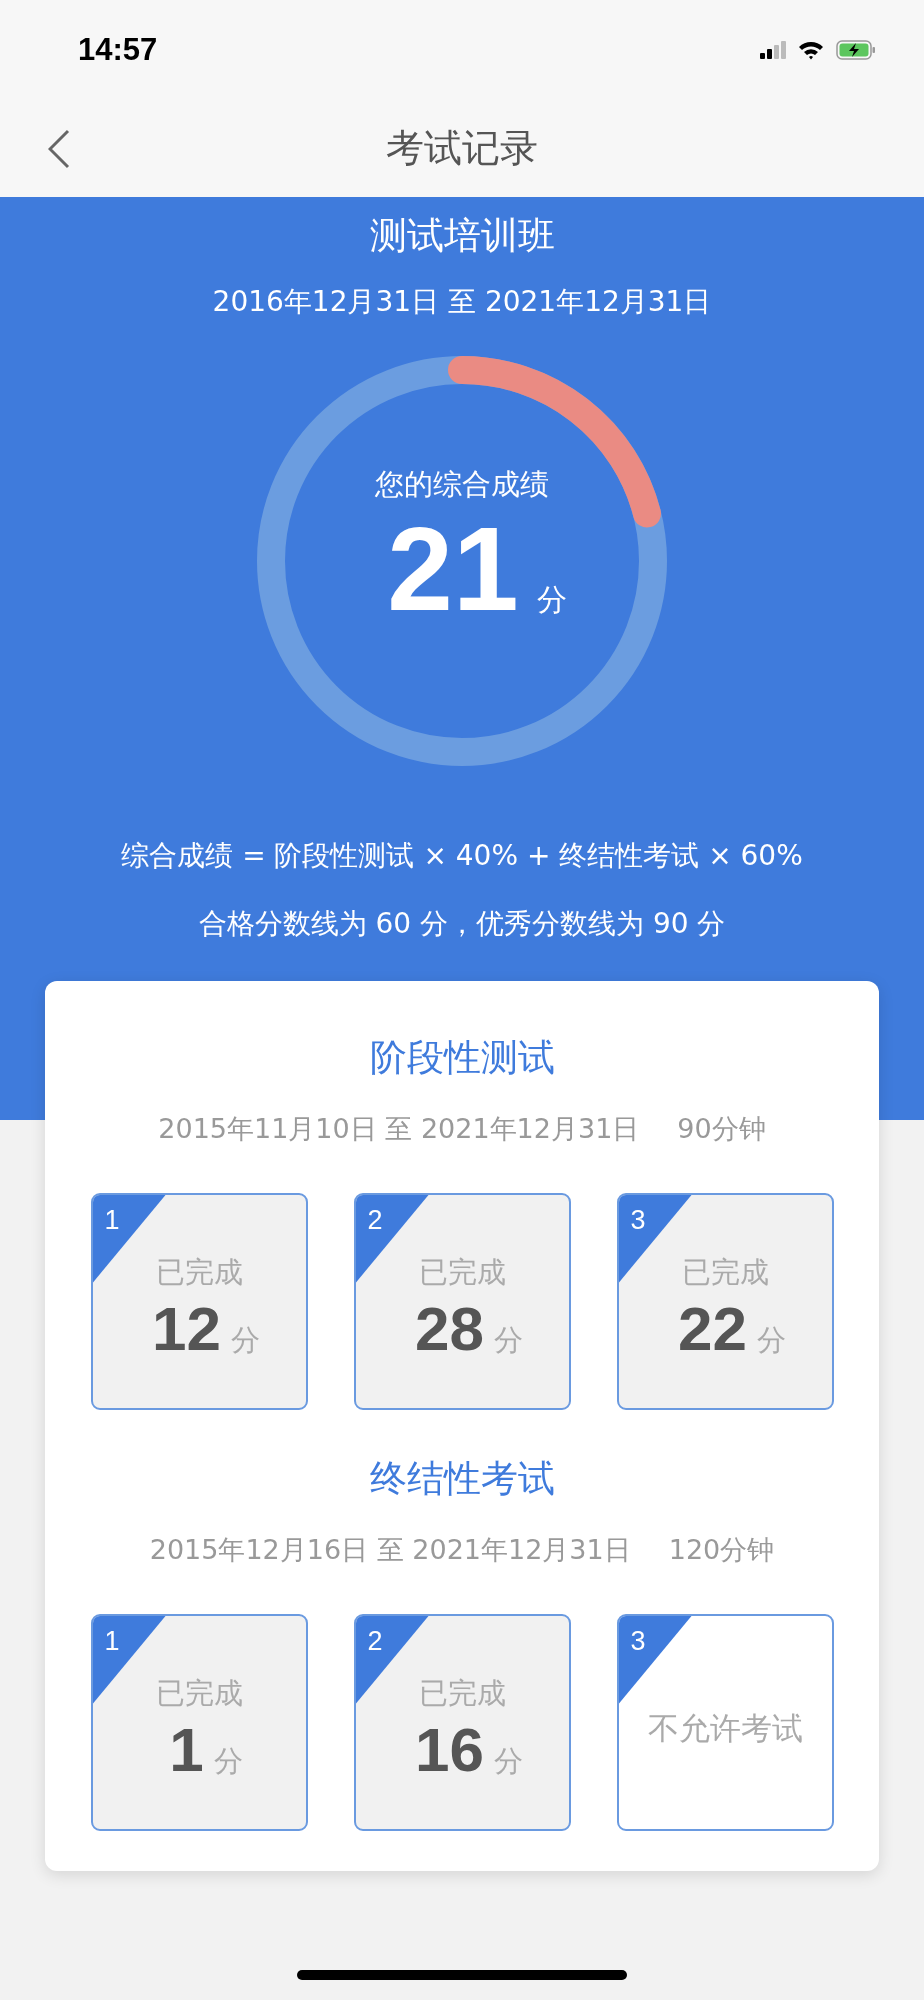 The image size is (924, 2000). Describe the element at coordinates (186, 1328) in the screenshot. I see `exam-score: 12` at that location.